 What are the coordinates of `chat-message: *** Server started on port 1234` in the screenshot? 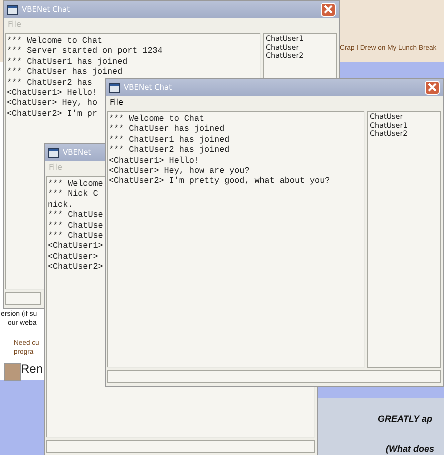 It's located at (85, 51).